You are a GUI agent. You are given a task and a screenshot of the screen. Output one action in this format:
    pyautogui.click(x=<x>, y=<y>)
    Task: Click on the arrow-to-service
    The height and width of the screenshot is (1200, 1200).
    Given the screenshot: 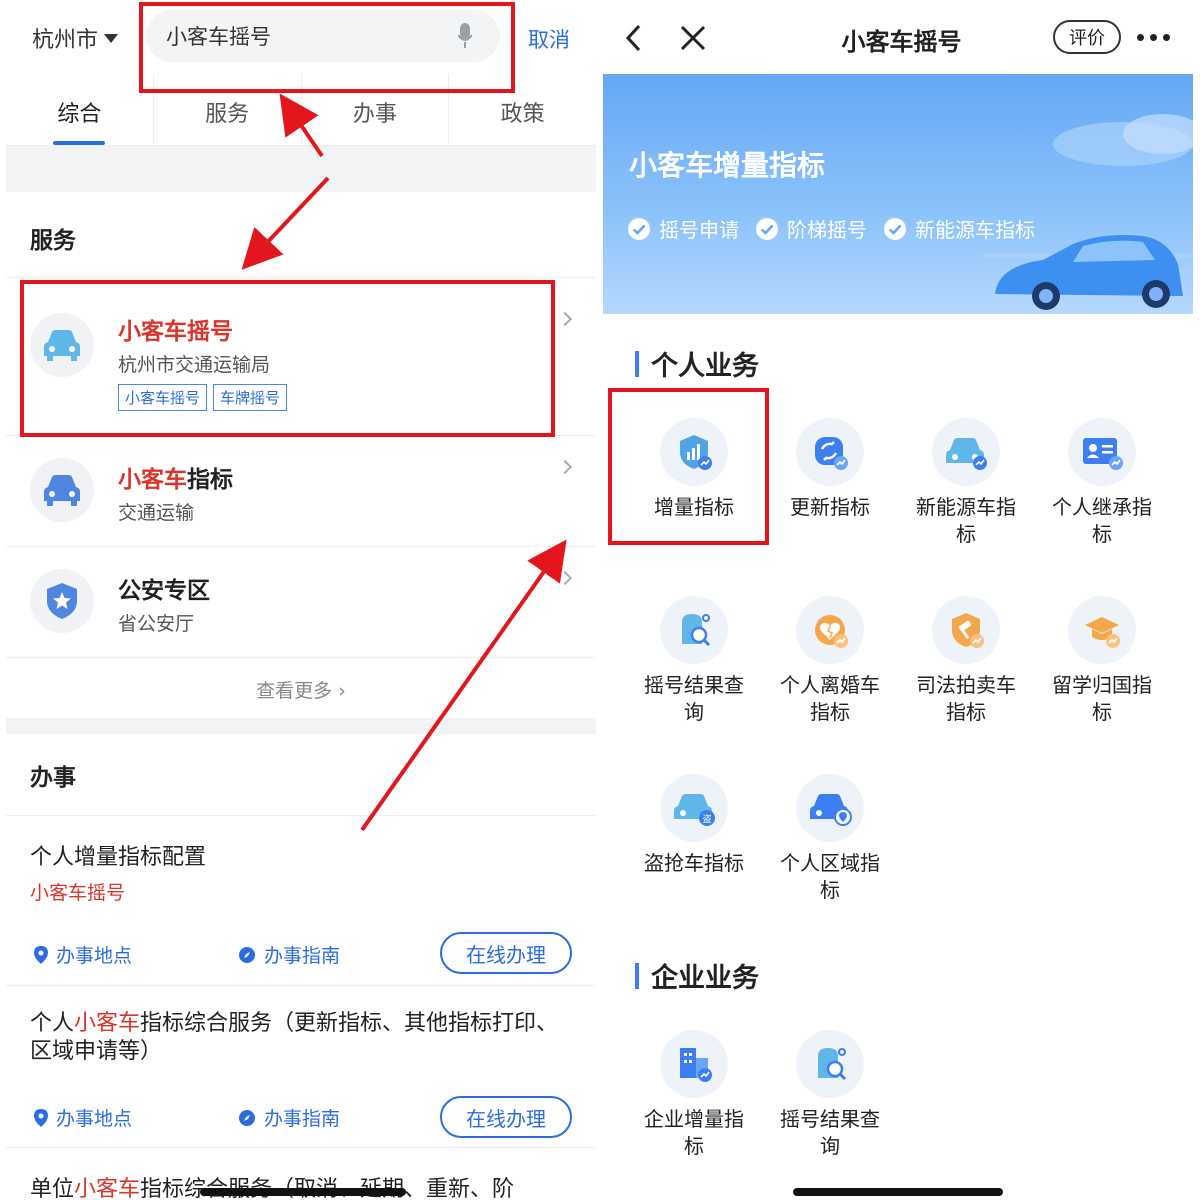 What is the action you would take?
    pyautogui.click(x=285, y=223)
    